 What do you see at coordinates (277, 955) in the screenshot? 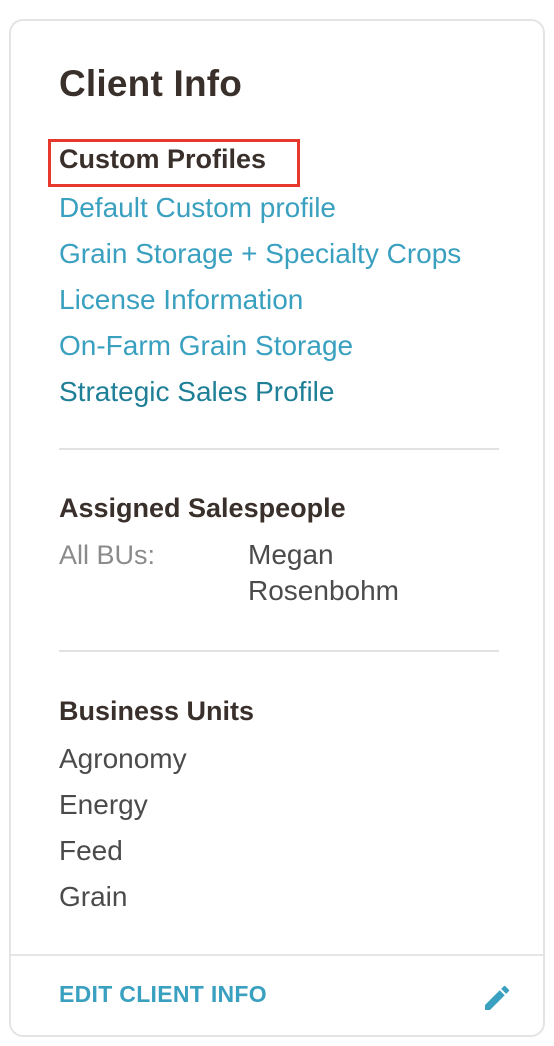
I see `footer-divider` at bounding box center [277, 955].